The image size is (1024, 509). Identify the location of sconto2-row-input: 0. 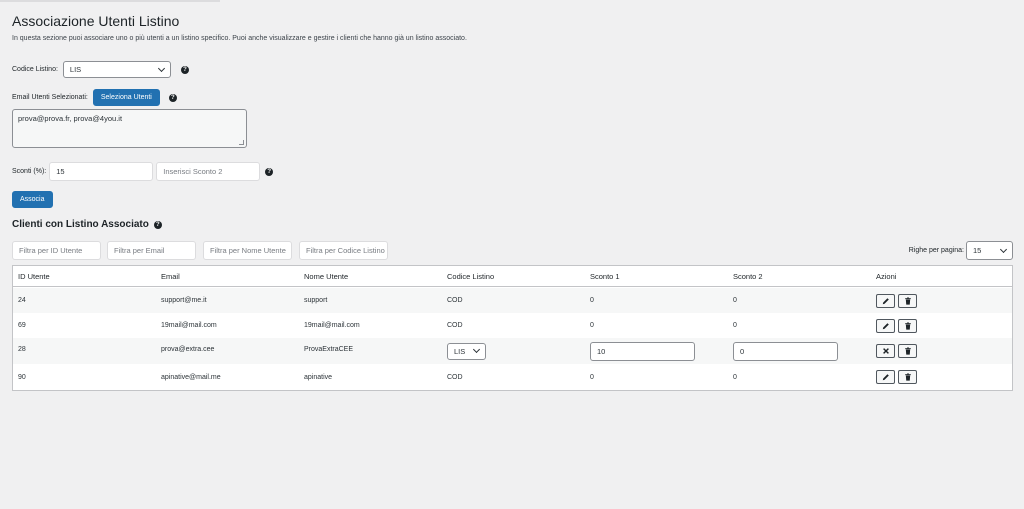
(785, 351).